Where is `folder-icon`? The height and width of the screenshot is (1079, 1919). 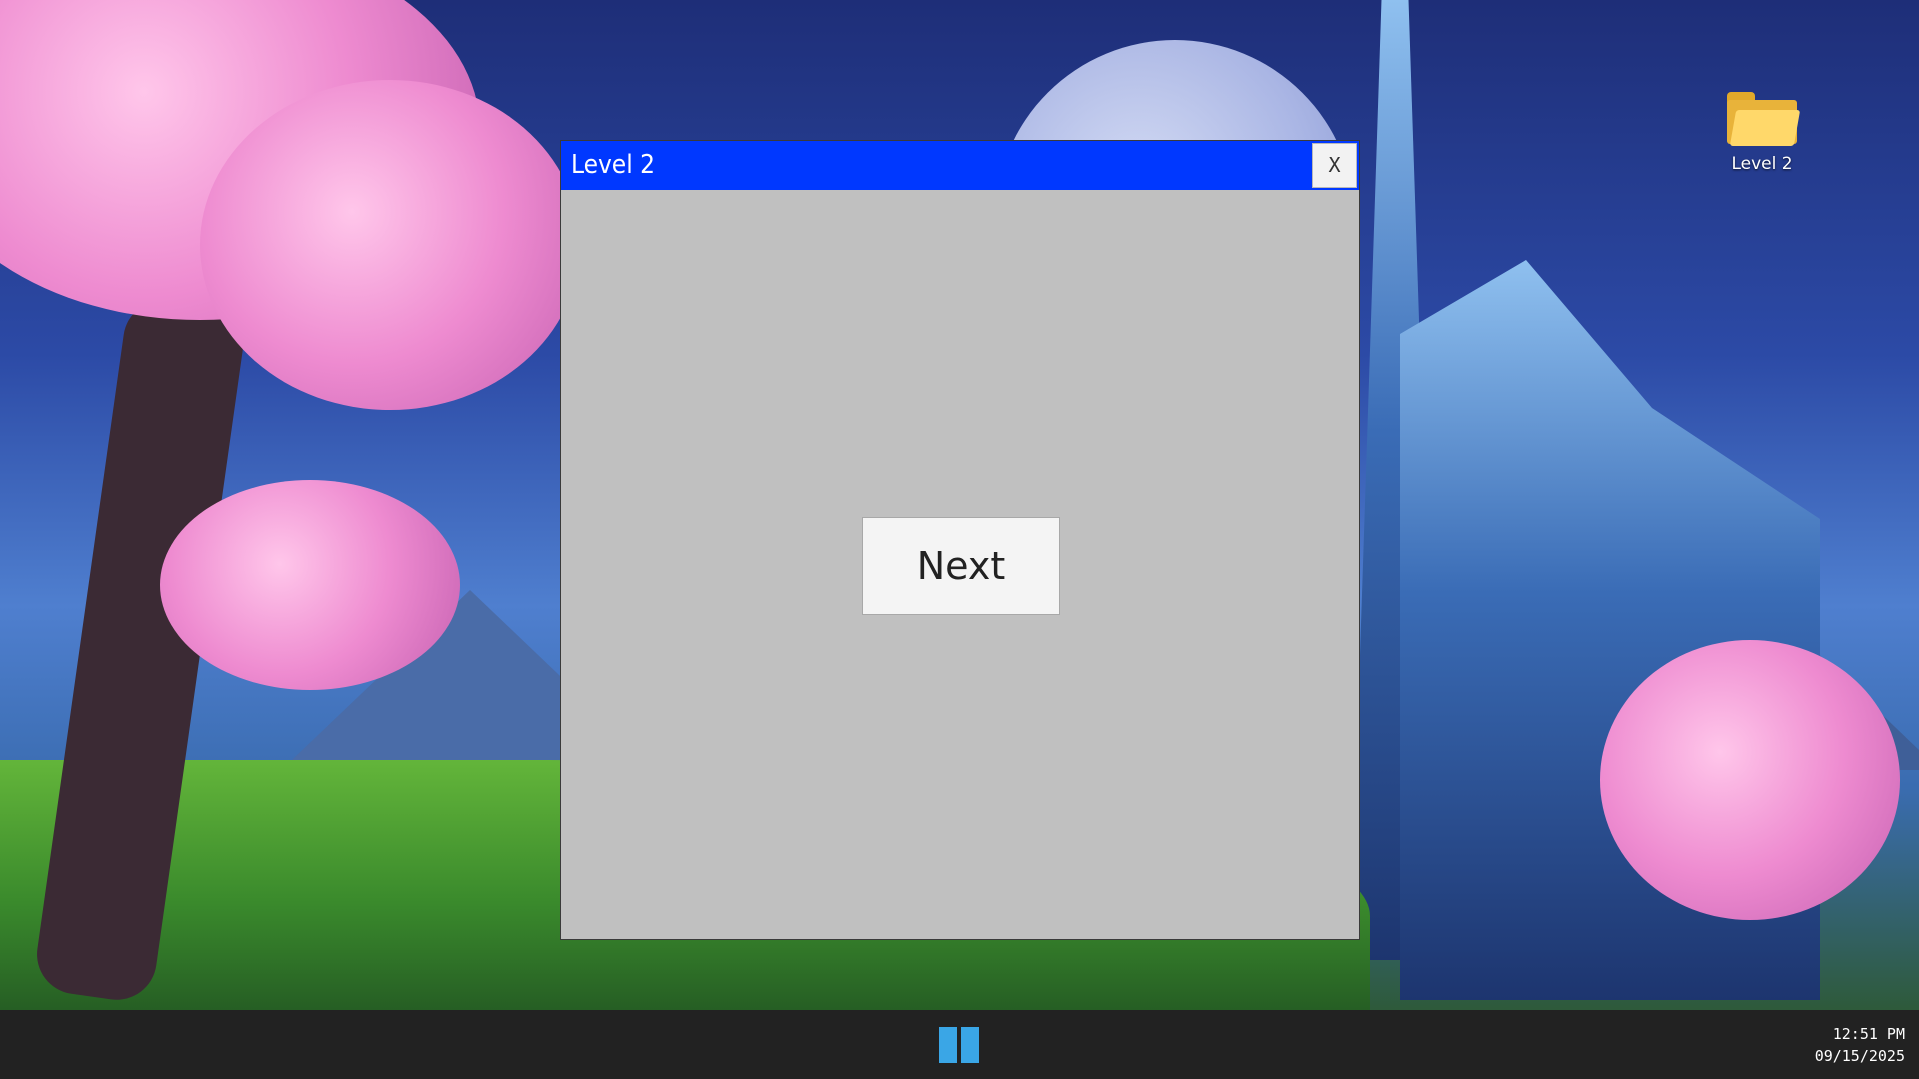
folder-icon is located at coordinates (1764, 119).